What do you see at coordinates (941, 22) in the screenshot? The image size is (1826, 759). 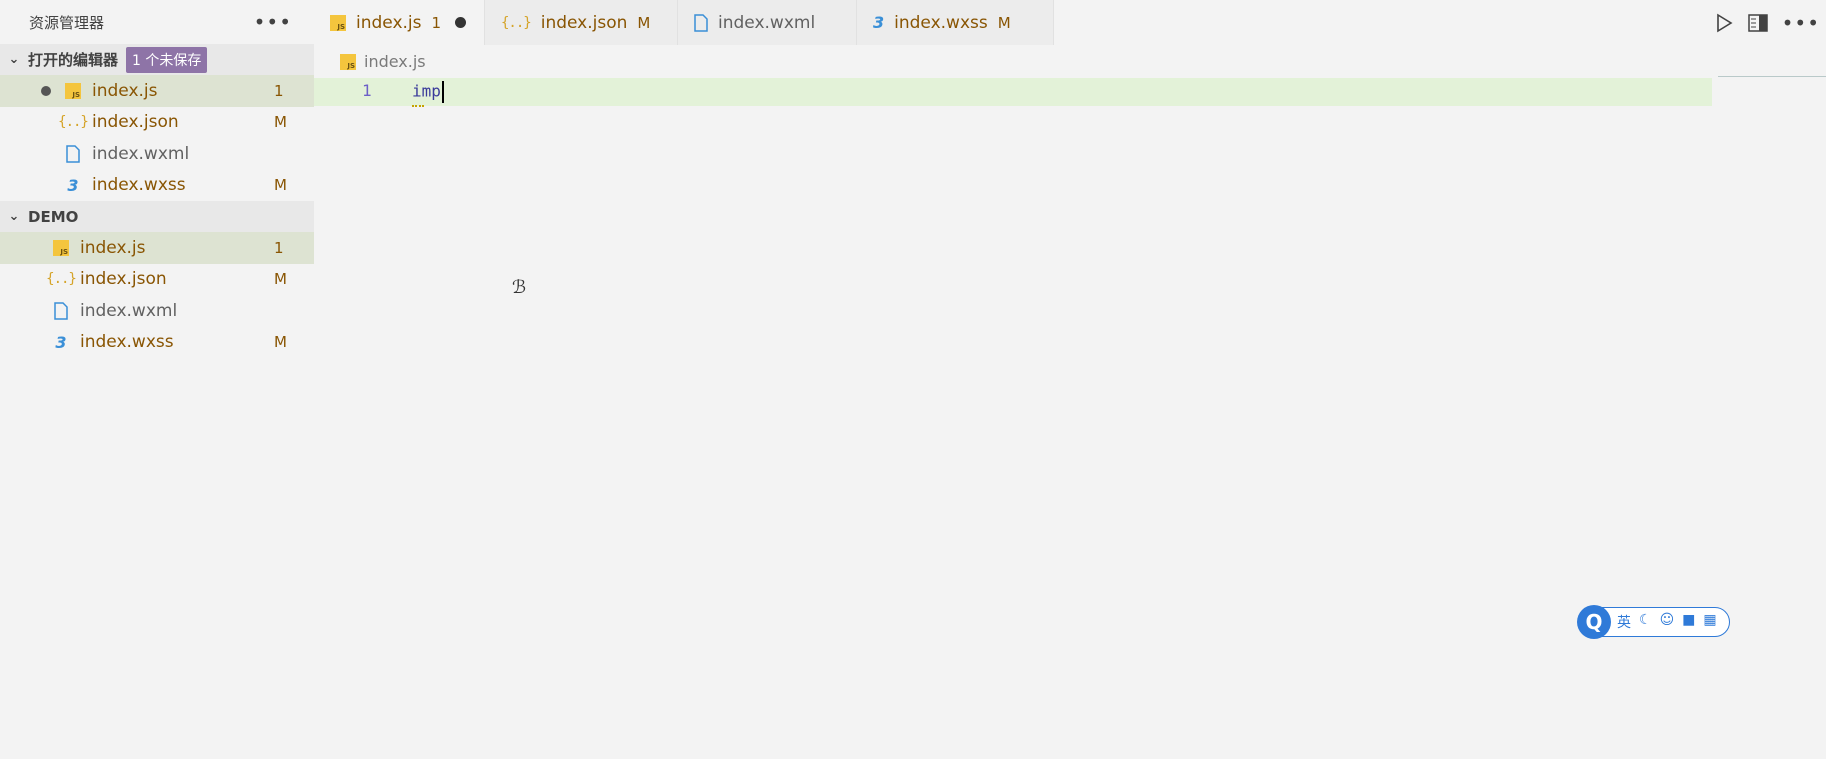 I see `tab-label: index.wxss` at bounding box center [941, 22].